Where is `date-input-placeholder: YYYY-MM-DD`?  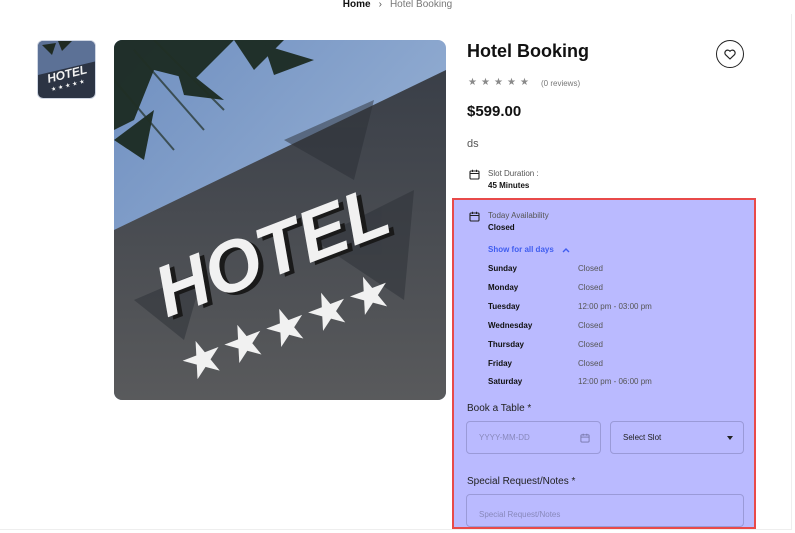
date-input-placeholder: YYYY-MM-DD is located at coordinates (504, 437).